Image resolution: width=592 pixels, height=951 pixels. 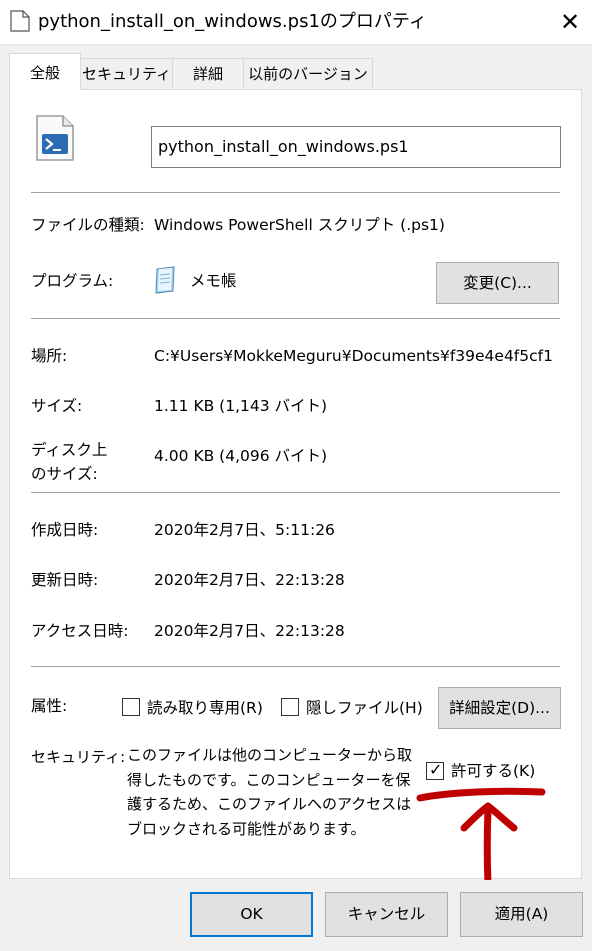 I want to click on security-label: セキュリティ:, so click(x=78, y=757).